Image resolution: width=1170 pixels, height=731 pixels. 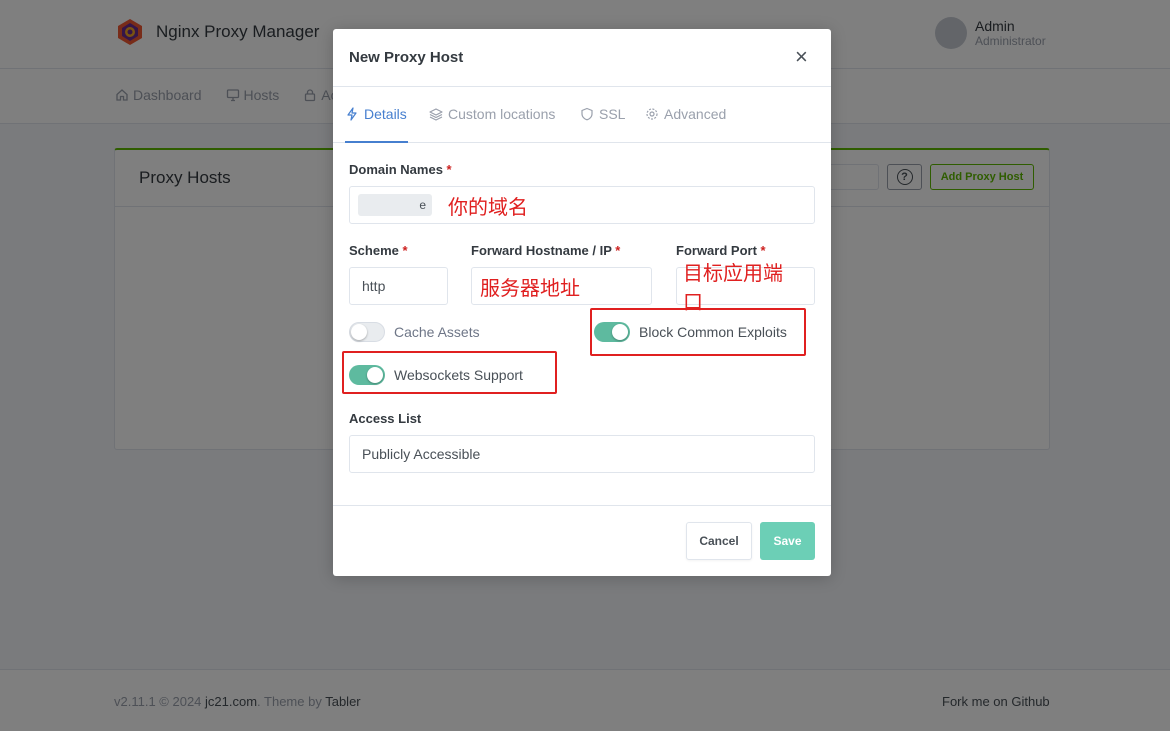 What do you see at coordinates (385, 418) in the screenshot?
I see `access-list-label: Access List` at bounding box center [385, 418].